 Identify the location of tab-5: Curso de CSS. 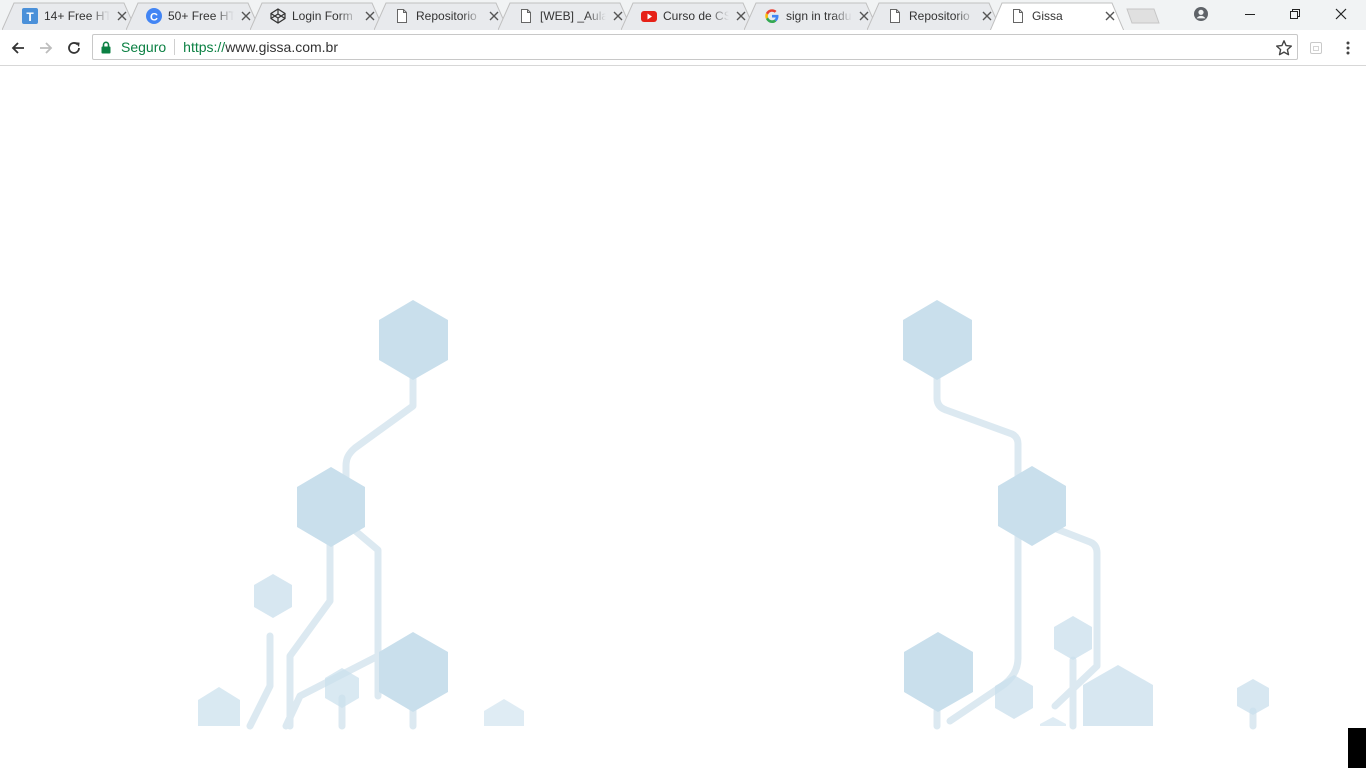
(688, 16).